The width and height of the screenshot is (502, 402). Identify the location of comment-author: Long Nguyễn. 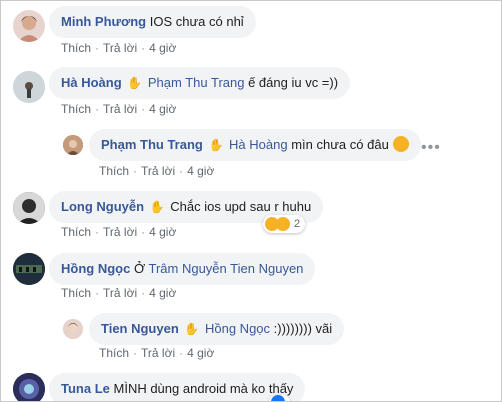
(102, 206).